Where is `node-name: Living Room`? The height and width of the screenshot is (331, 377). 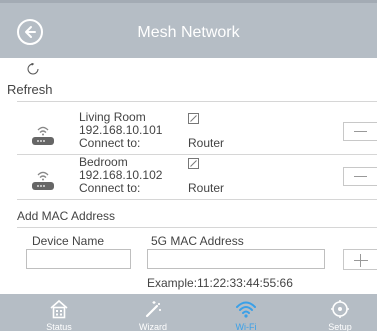
node-name: Living Room is located at coordinates (112, 117).